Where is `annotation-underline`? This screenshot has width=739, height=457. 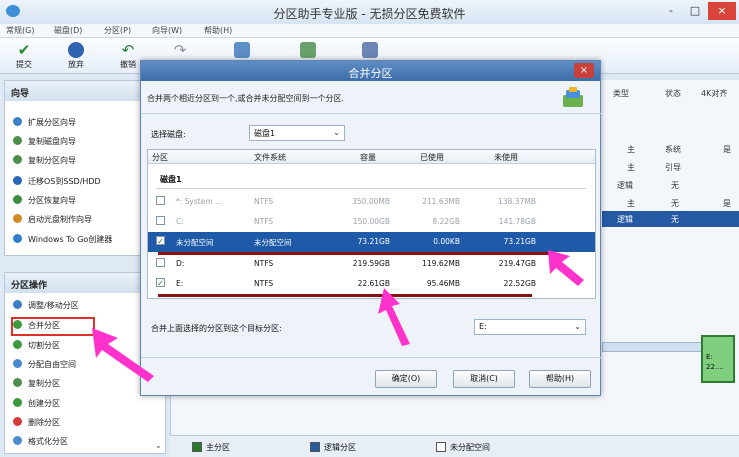 annotation-underline is located at coordinates (345, 295).